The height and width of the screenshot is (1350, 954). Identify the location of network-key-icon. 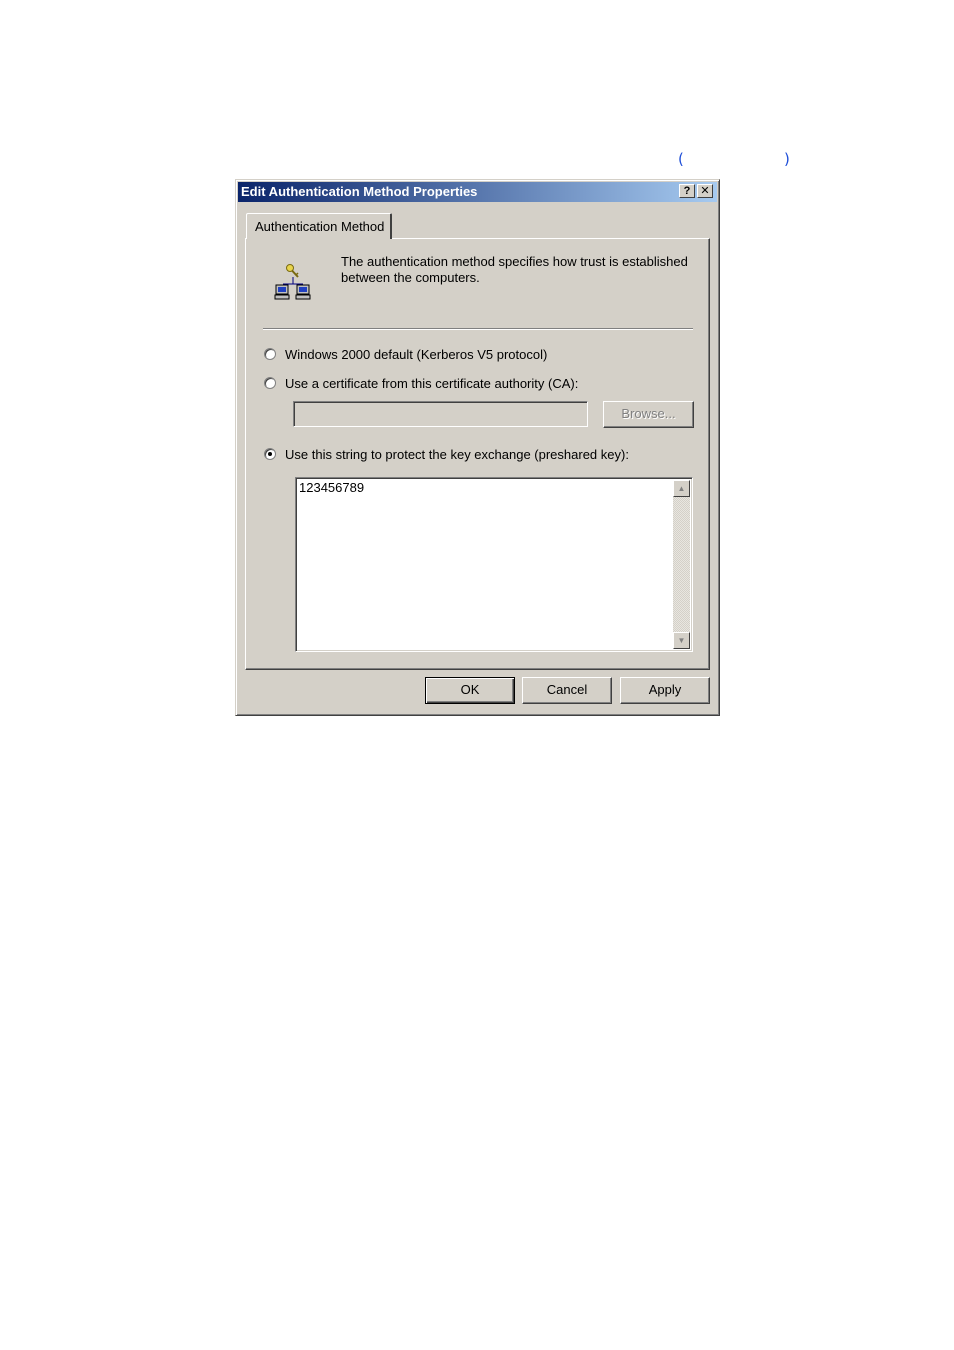
(292, 282).